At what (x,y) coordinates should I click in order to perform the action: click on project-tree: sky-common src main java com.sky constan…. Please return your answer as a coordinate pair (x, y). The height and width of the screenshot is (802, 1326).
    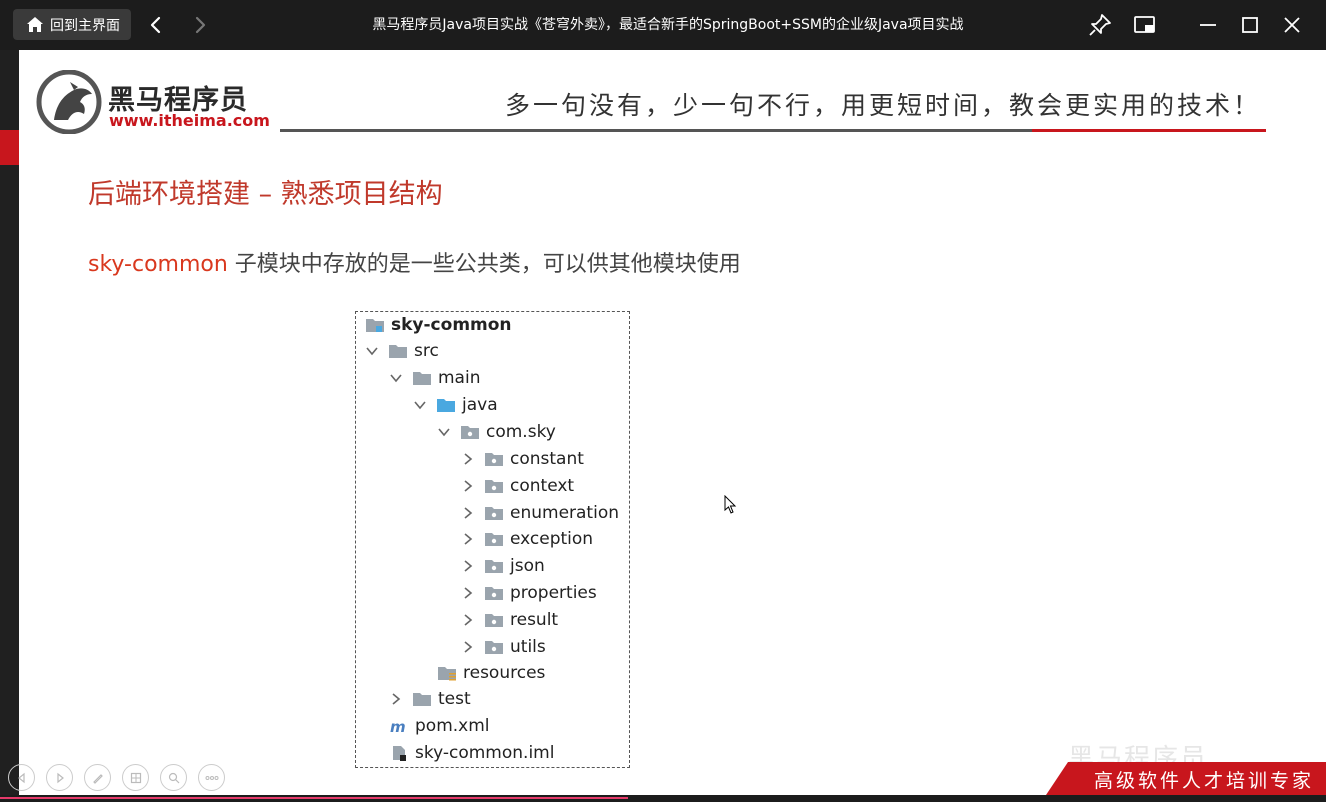
    Looking at the image, I should click on (492, 539).